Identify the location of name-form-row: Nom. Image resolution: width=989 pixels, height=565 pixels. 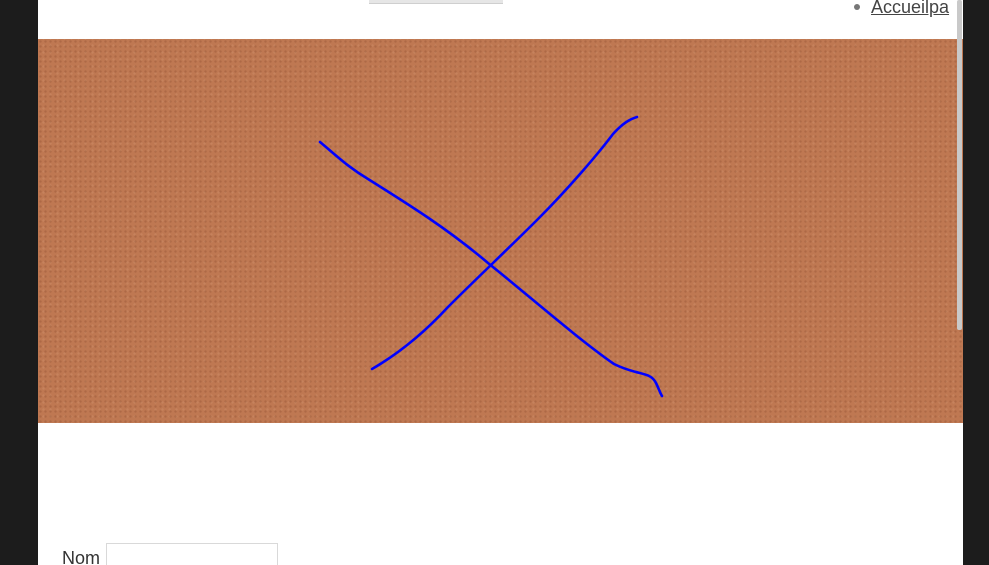
(170, 554).